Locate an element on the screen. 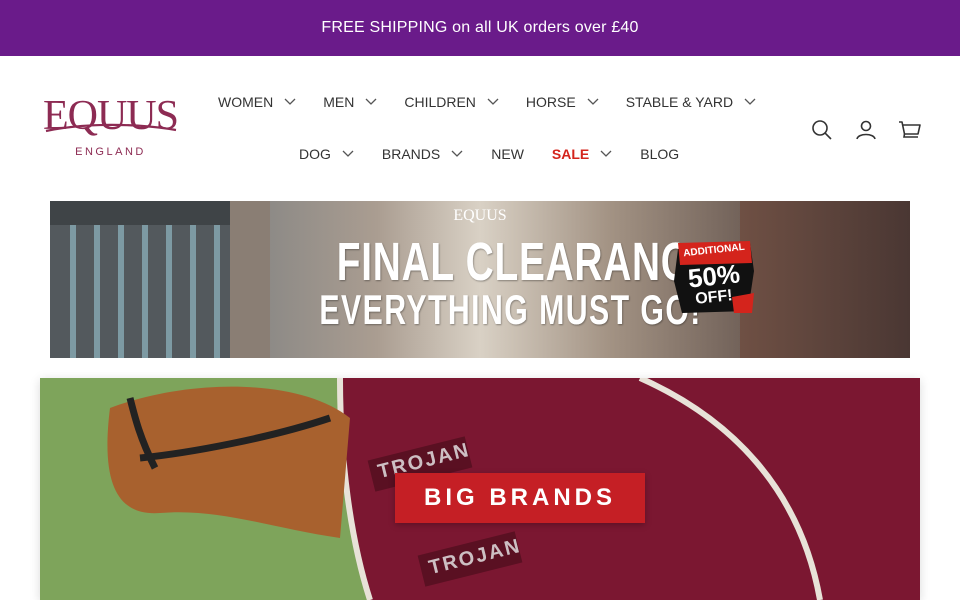 The height and width of the screenshot is (600, 960). nav-item-children: CHILDREN is located at coordinates (451, 102).